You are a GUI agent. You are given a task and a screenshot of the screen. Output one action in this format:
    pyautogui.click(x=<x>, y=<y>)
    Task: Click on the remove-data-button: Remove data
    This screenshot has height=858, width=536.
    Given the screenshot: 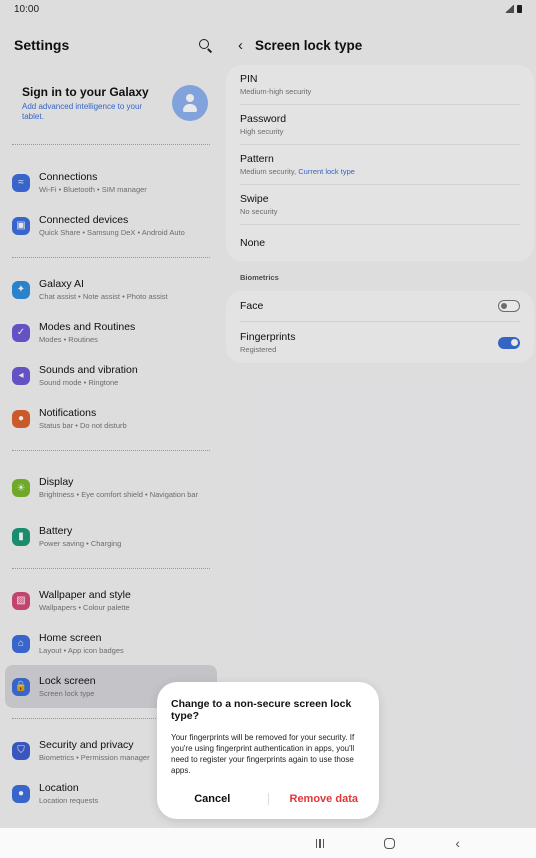 What is the action you would take?
    pyautogui.click(x=324, y=799)
    